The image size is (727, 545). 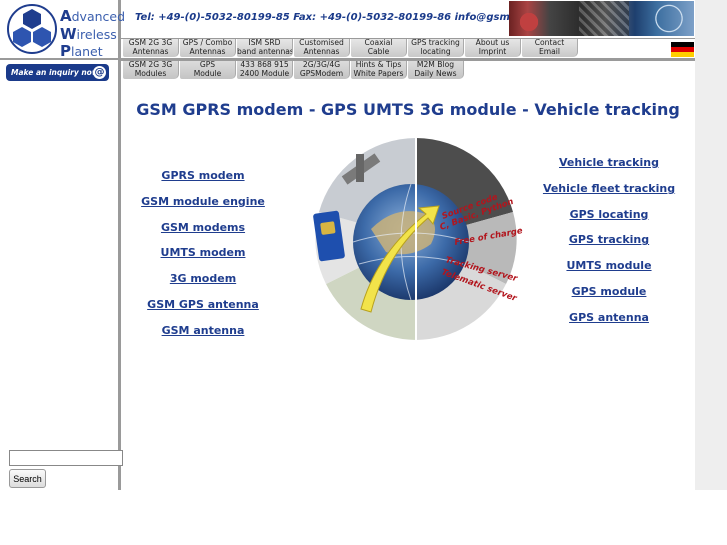 What do you see at coordinates (88, 34) in the screenshot?
I see `logo-word-wireless: Wireless` at bounding box center [88, 34].